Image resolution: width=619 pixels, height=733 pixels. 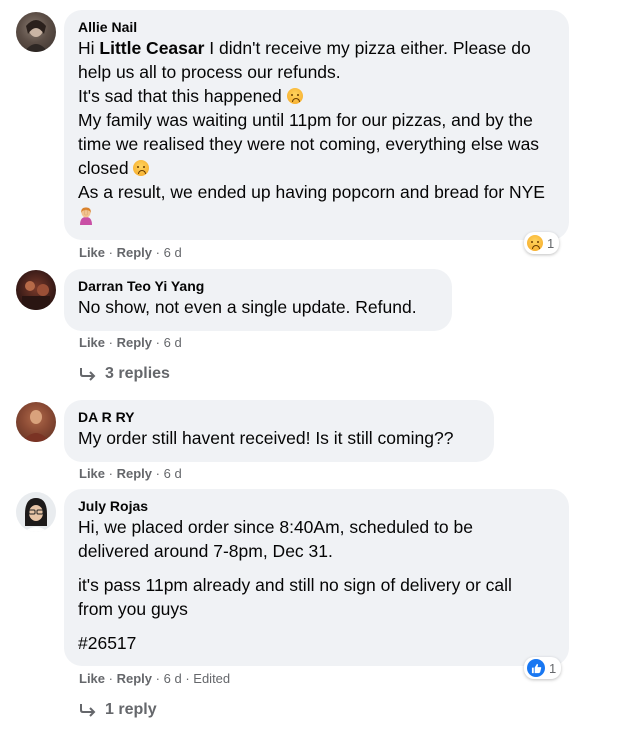 What do you see at coordinates (107, 643) in the screenshot?
I see `comment-text-paragraph-3: #26517` at bounding box center [107, 643].